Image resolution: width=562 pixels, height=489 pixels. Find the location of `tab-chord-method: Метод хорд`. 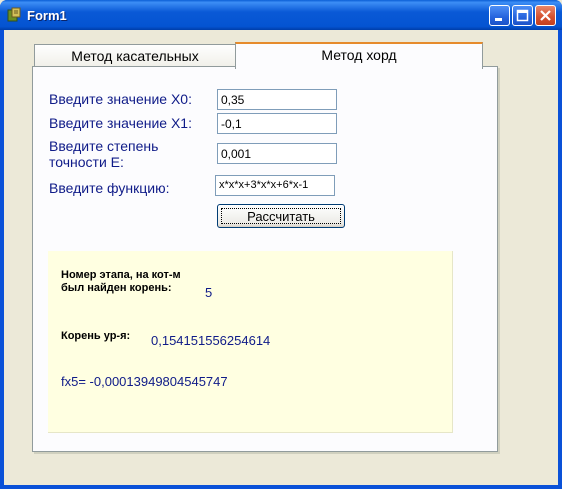

tab-chord-method: Метод хорд is located at coordinates (359, 55).